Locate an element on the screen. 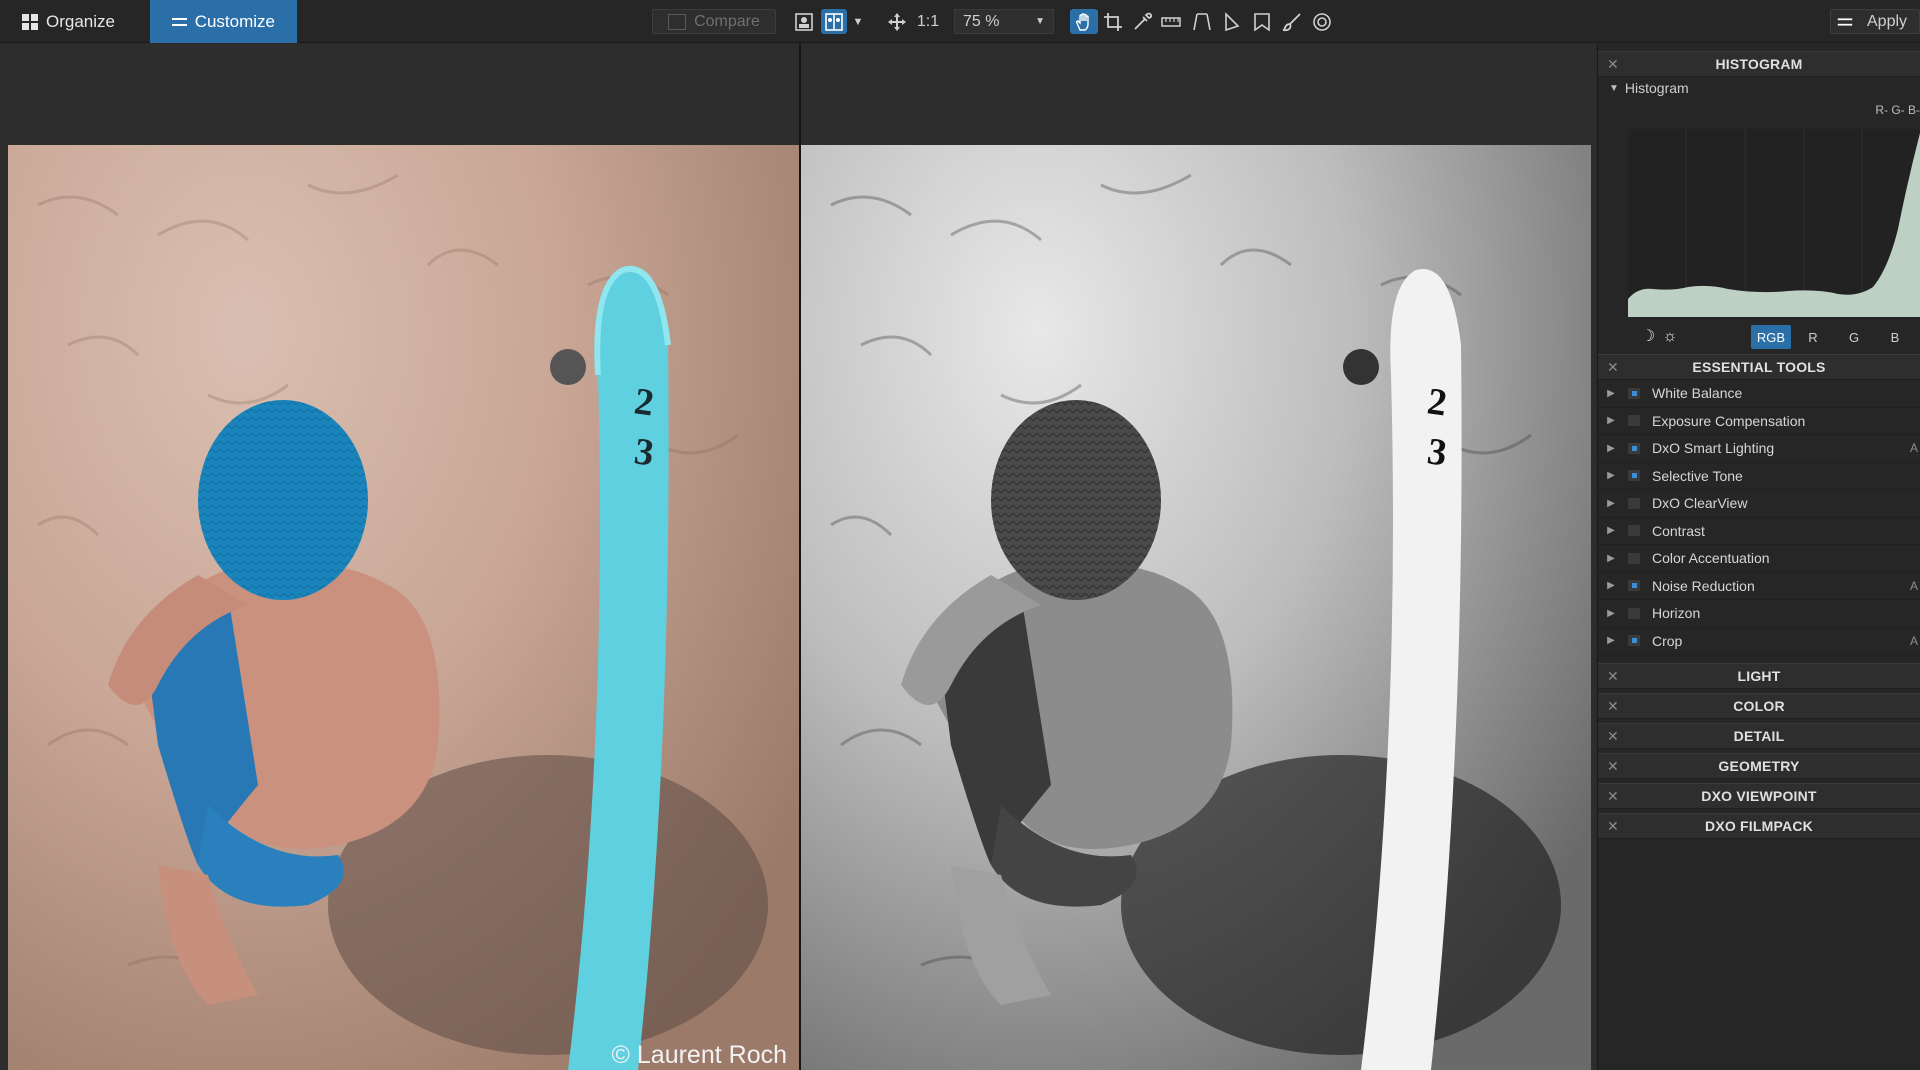 The height and width of the screenshot is (1070, 1920). tool-row-crop: ▶ Crop A is located at coordinates (1759, 641).